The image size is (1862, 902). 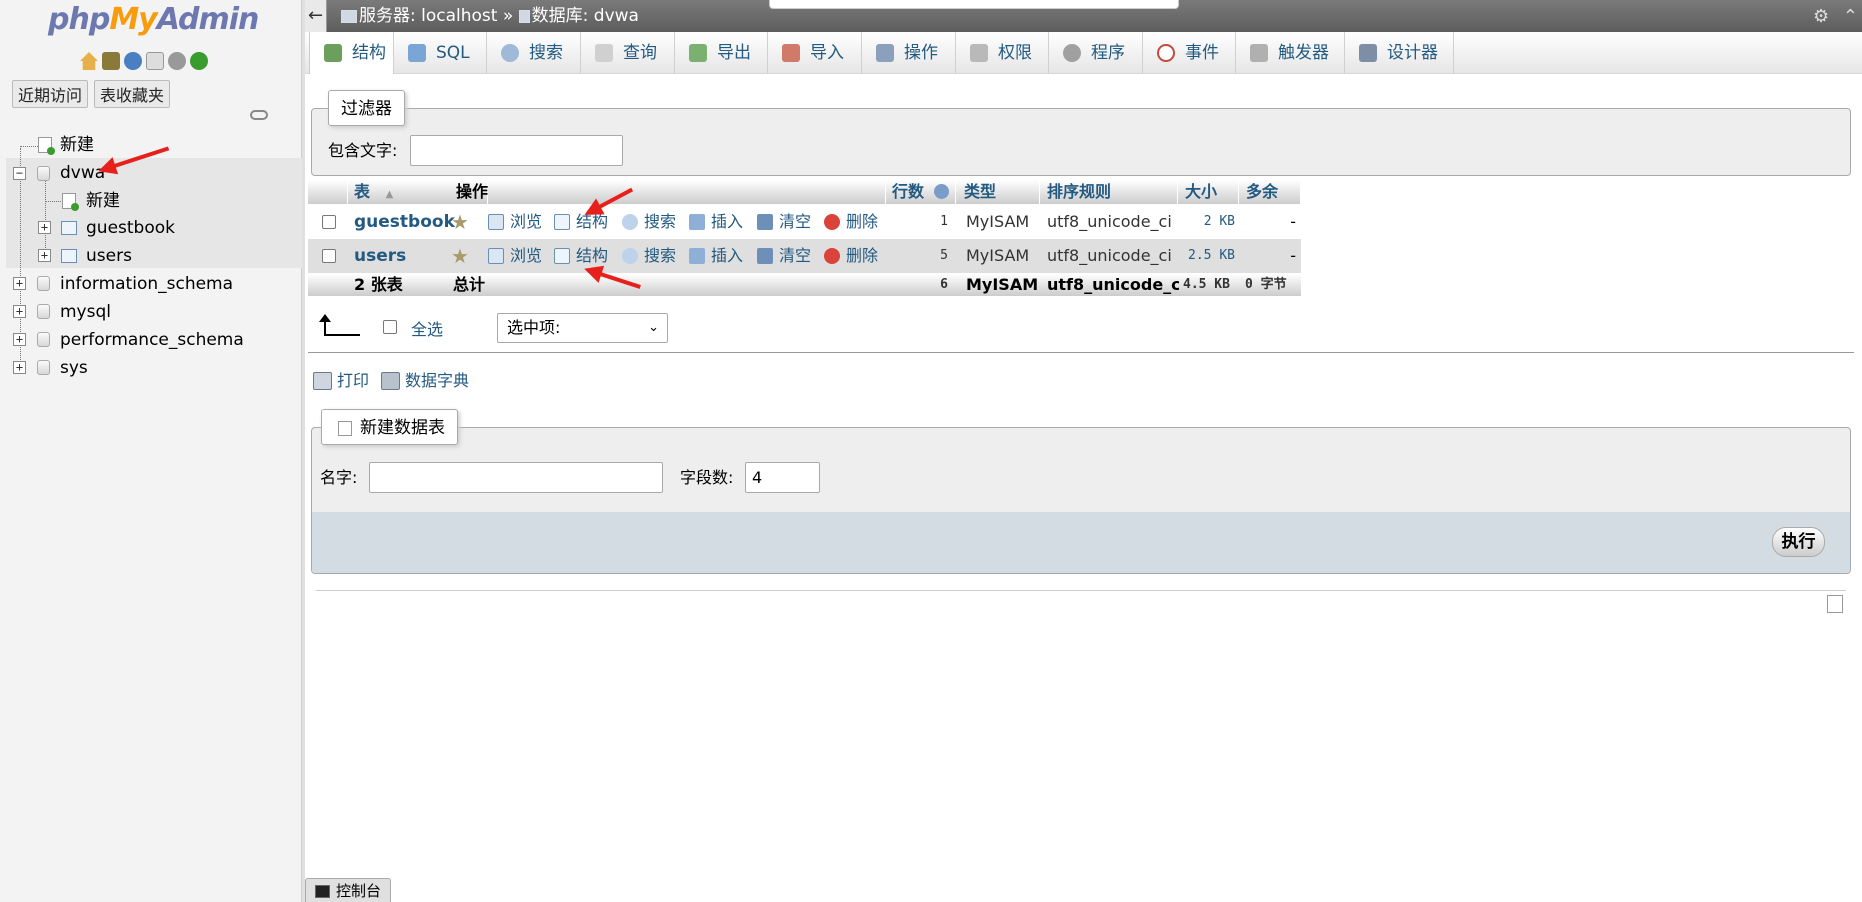 I want to click on filter-text-input, so click(x=516, y=150).